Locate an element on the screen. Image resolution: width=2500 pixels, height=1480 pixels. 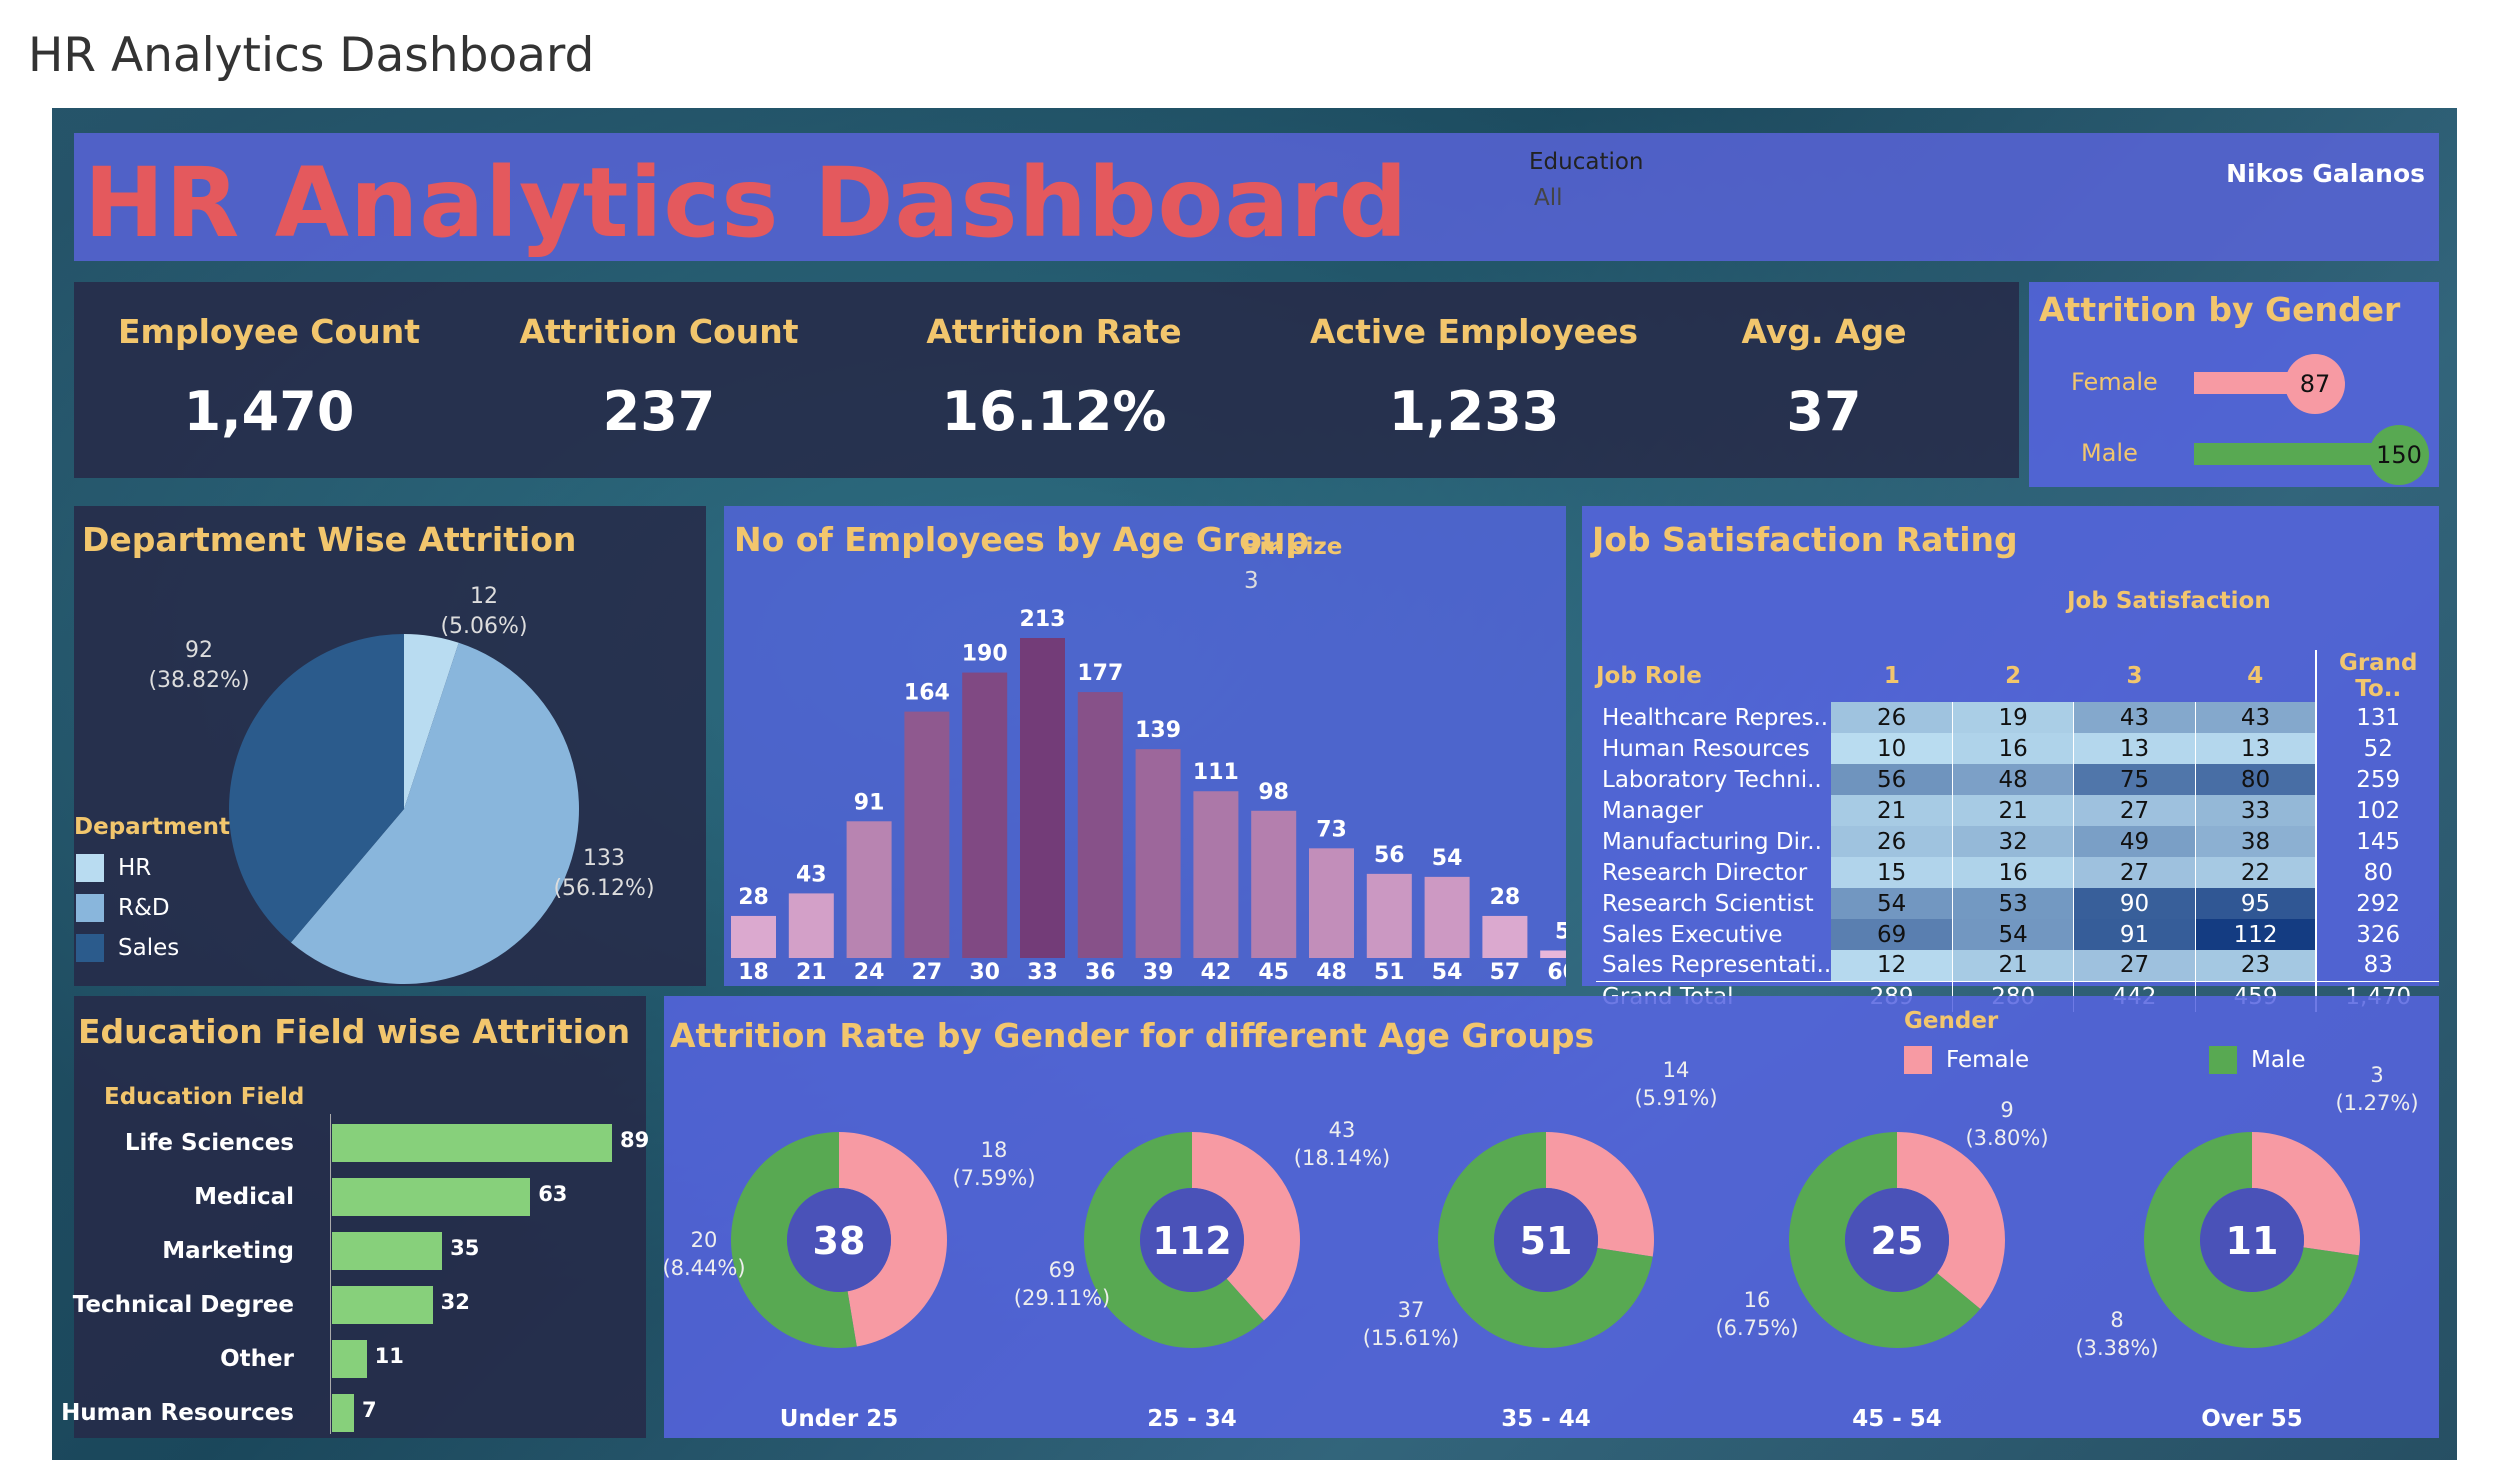
legend-item-rd: R&D is located at coordinates (123, 908).